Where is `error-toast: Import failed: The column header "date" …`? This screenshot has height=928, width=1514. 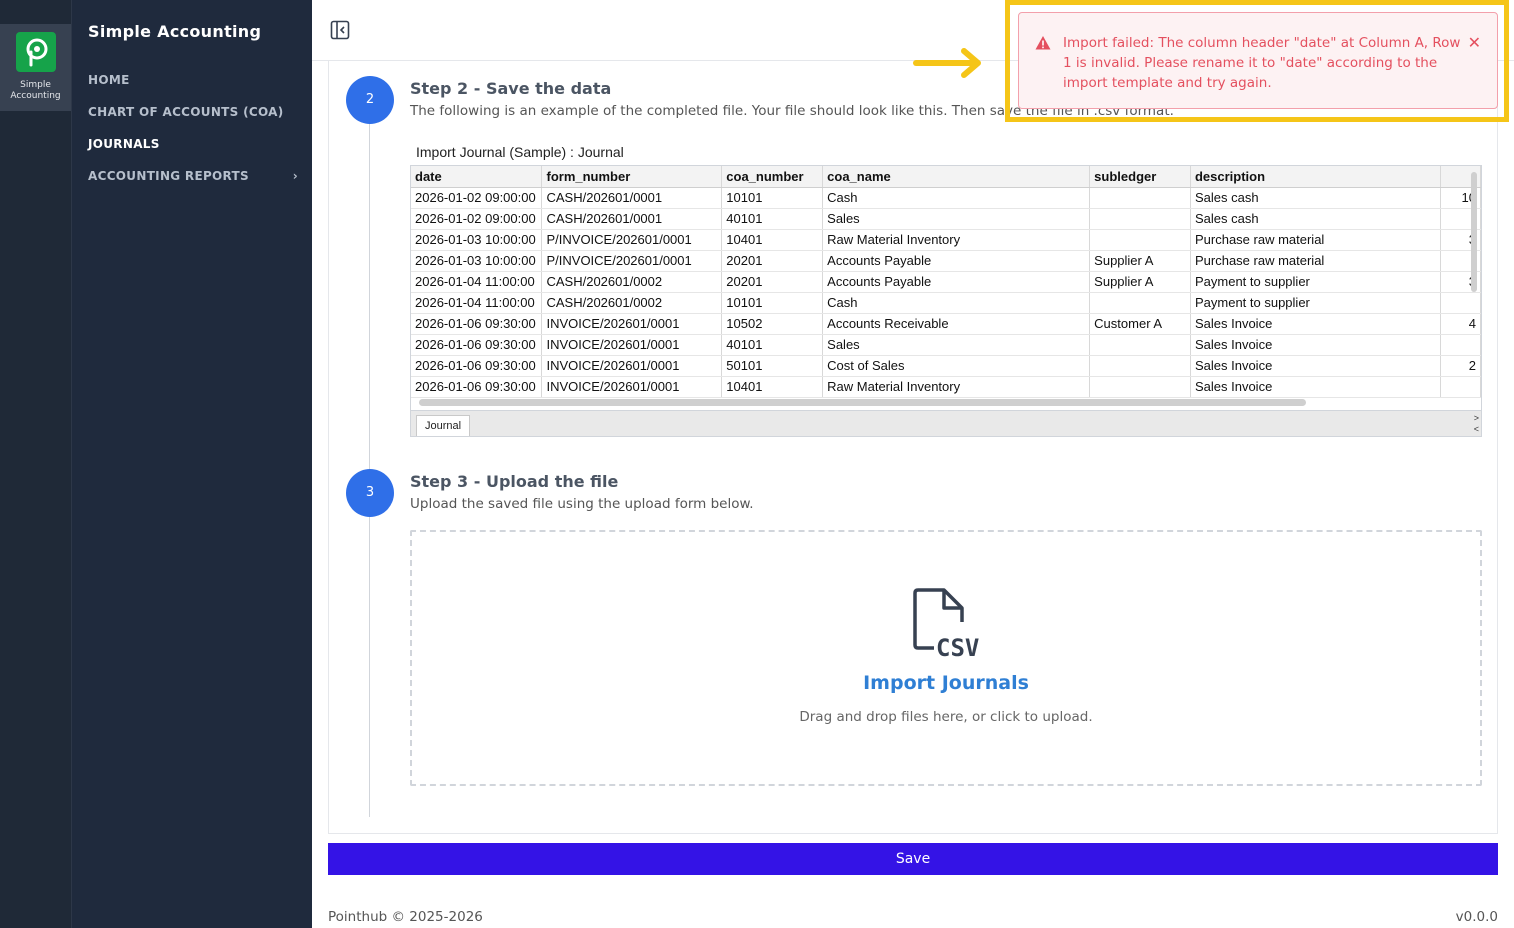 error-toast: Import failed: The column header "date" … is located at coordinates (1258, 60).